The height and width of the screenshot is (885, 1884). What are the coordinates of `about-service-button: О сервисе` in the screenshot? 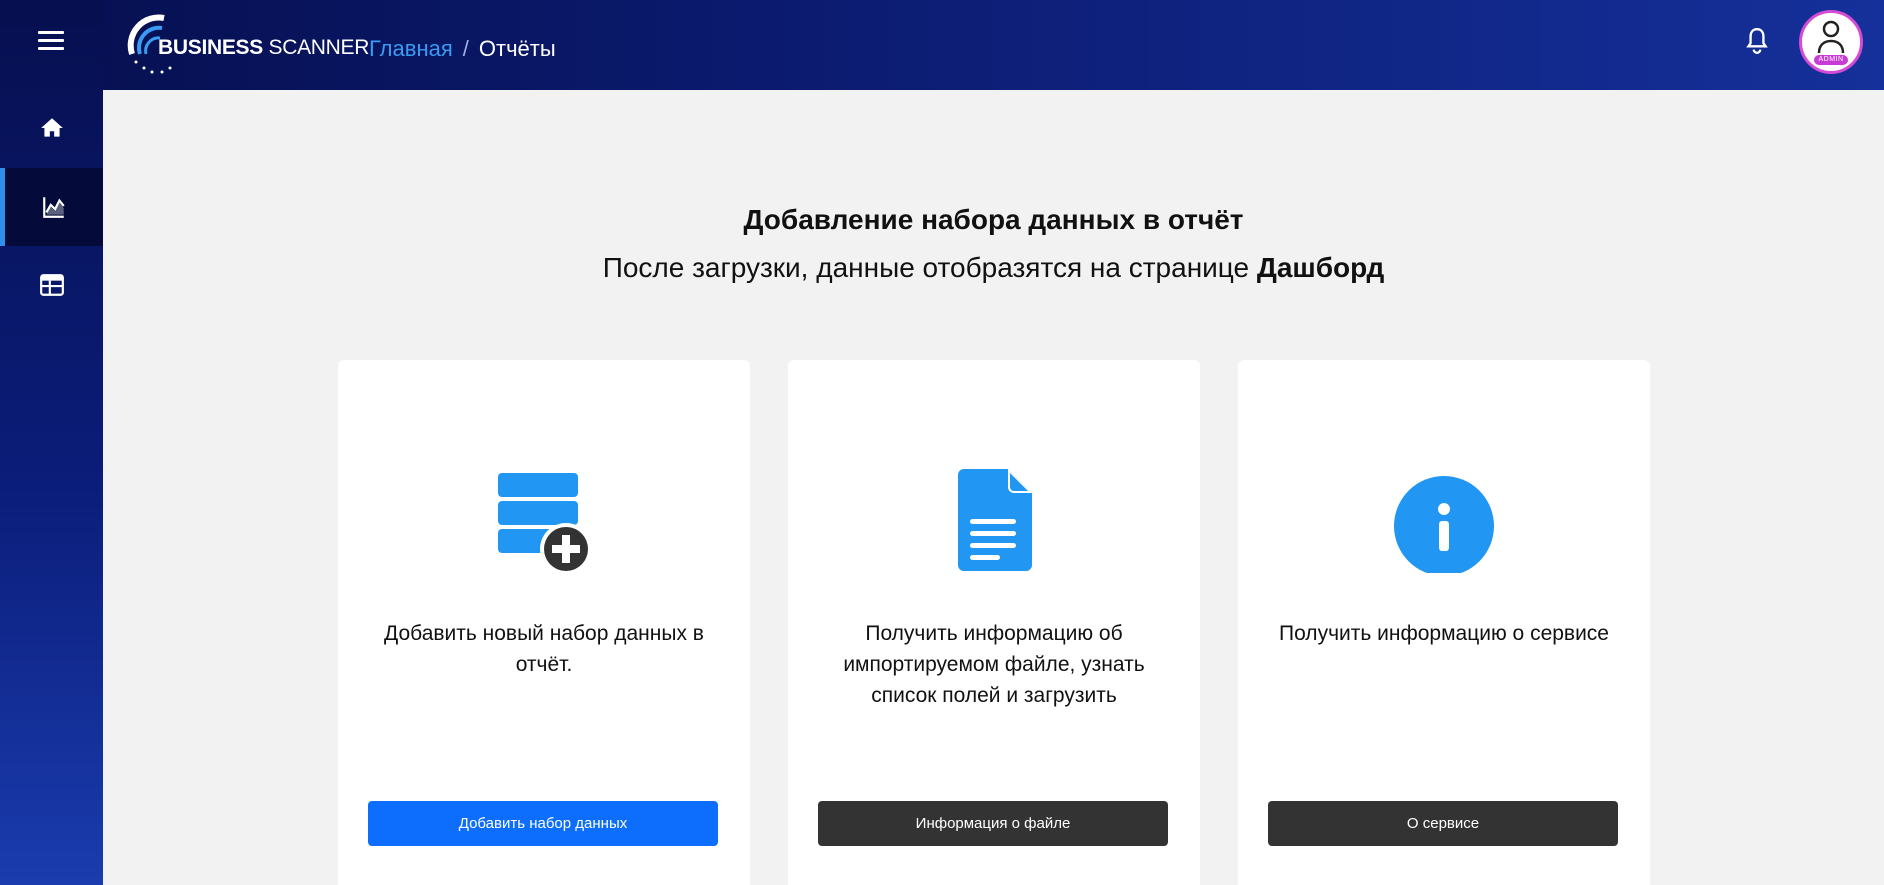 It's located at (1443, 823).